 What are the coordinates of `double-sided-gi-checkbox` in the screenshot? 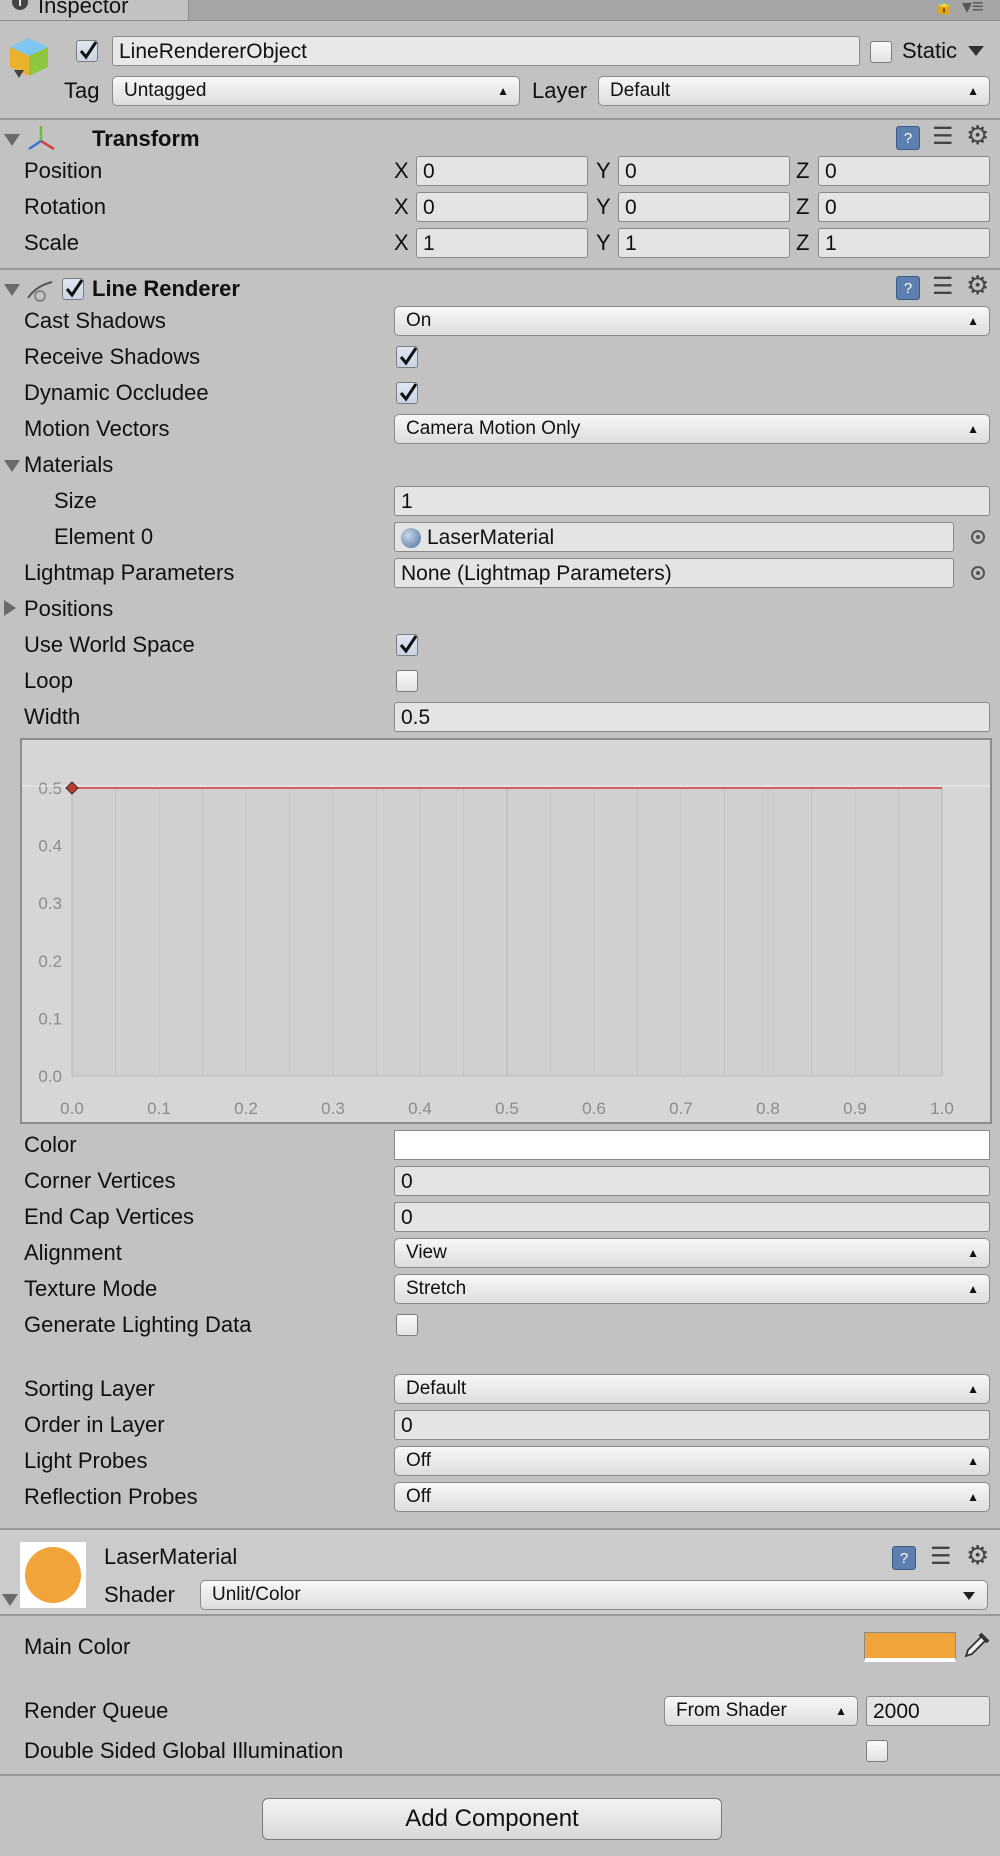 It's located at (877, 1751).